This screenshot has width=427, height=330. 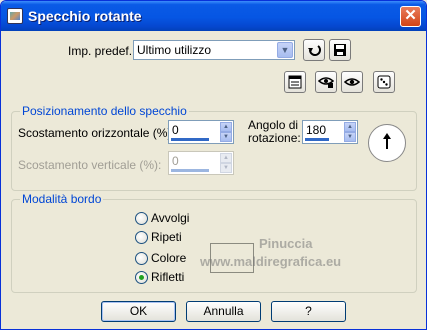 What do you see at coordinates (174, 50) in the screenshot?
I see `preset-value: Ultimo utilizzo` at bounding box center [174, 50].